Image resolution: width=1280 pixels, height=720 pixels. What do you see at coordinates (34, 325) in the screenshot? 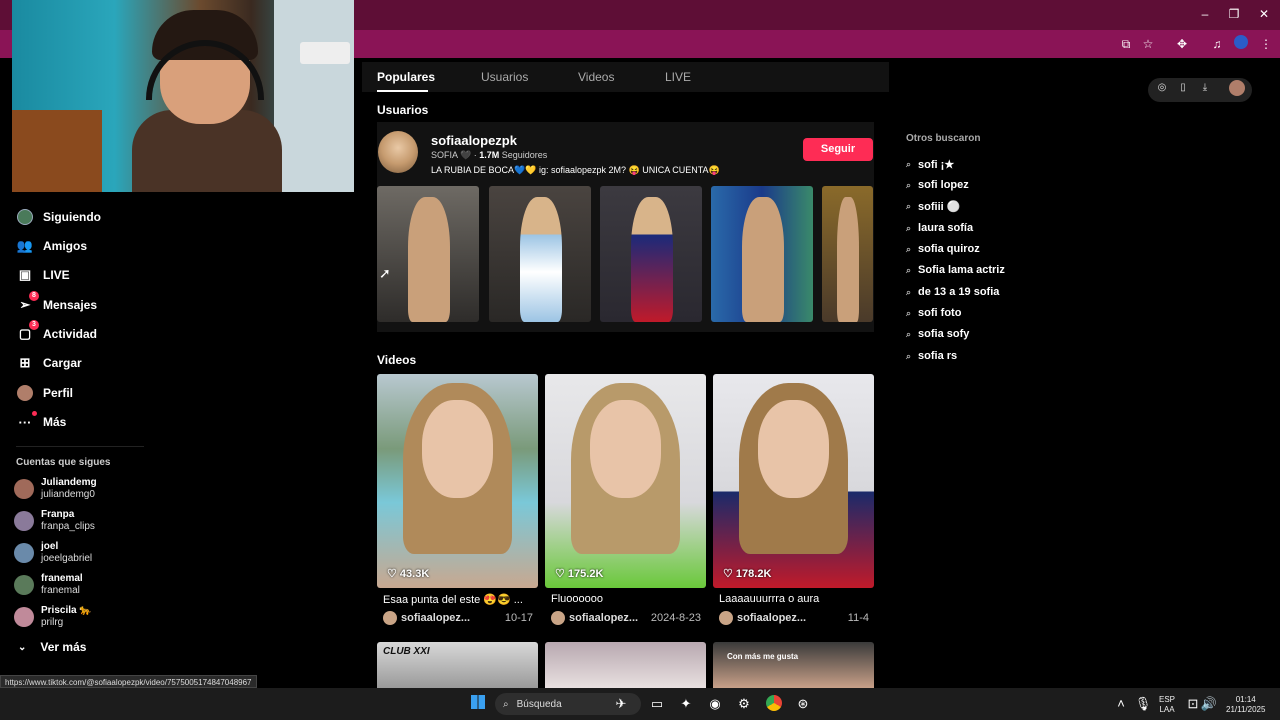
I see `activity-badge: 3` at bounding box center [34, 325].